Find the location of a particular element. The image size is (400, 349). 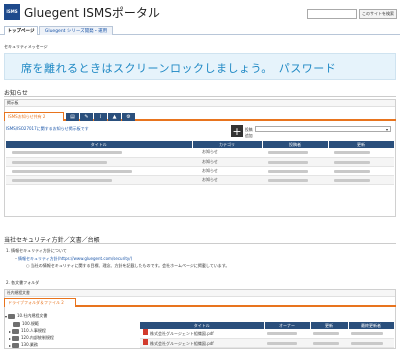

notices-divider is located at coordinates (200, 96).